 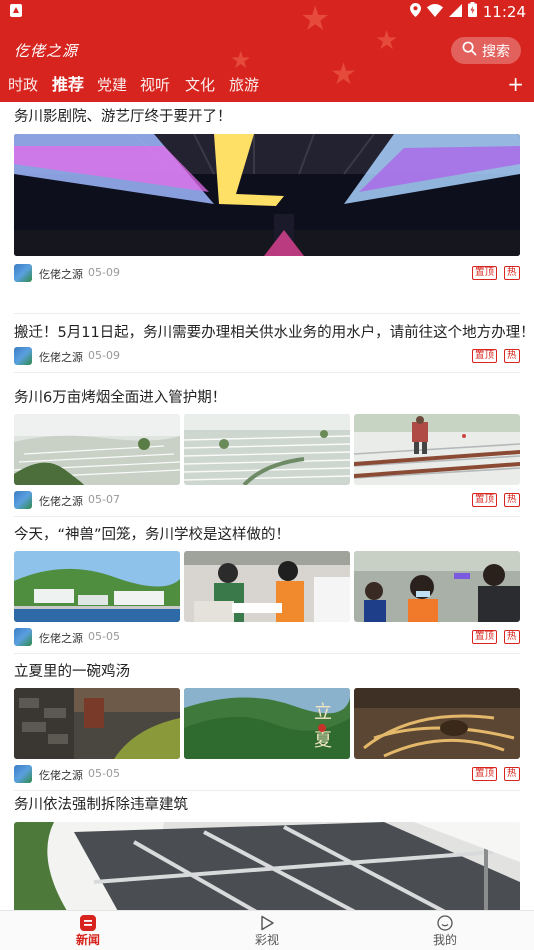 I want to click on bottom-navigation: 新闻 彩视 我的, so click(x=267, y=930).